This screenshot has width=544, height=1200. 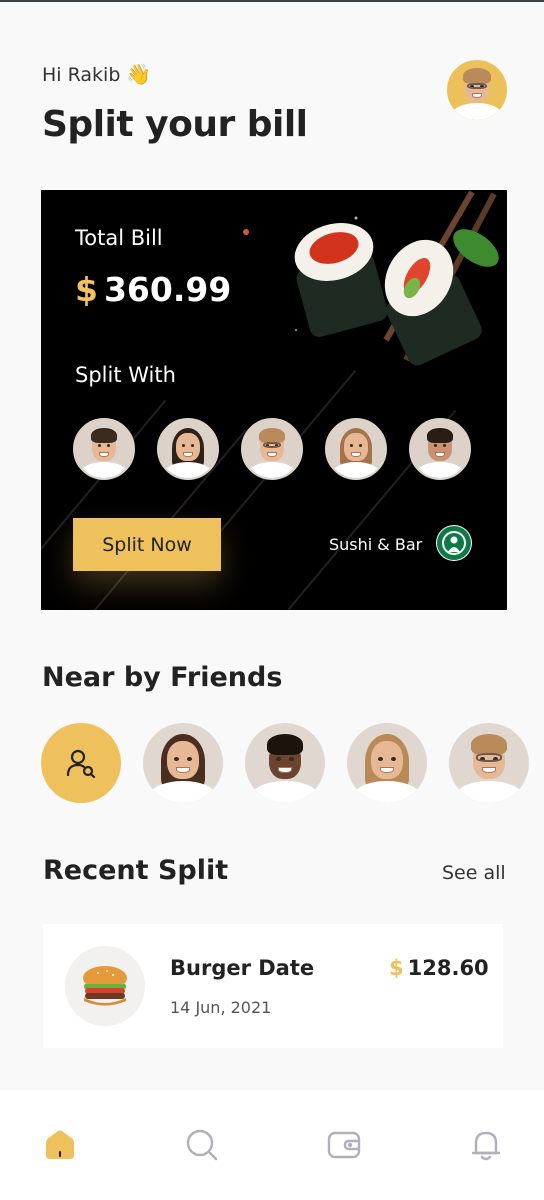 I want to click on total-bill-label: Total Bill, so click(x=119, y=238).